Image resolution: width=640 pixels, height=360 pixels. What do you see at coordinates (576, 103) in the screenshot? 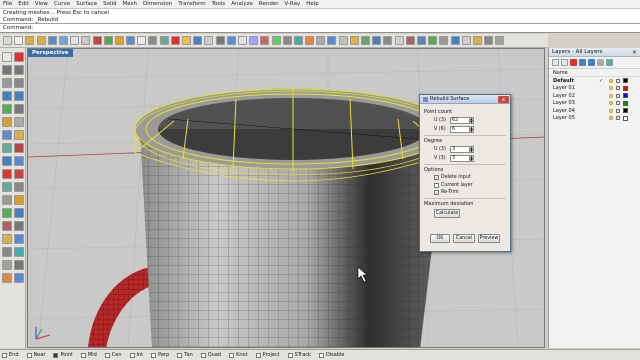
I see `layer-name: Layer 03` at bounding box center [576, 103].